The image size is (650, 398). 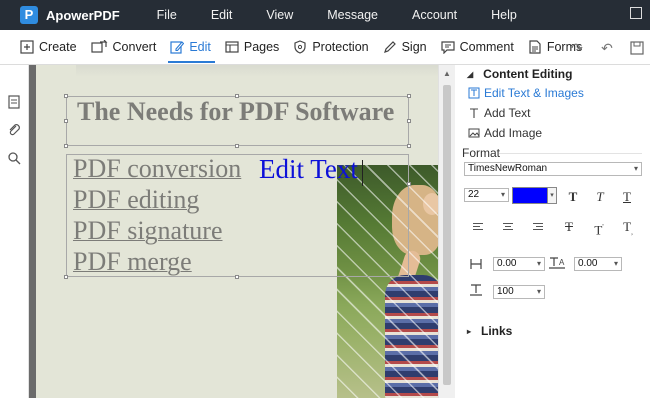 I want to click on bold-button: T, so click(x=573, y=197).